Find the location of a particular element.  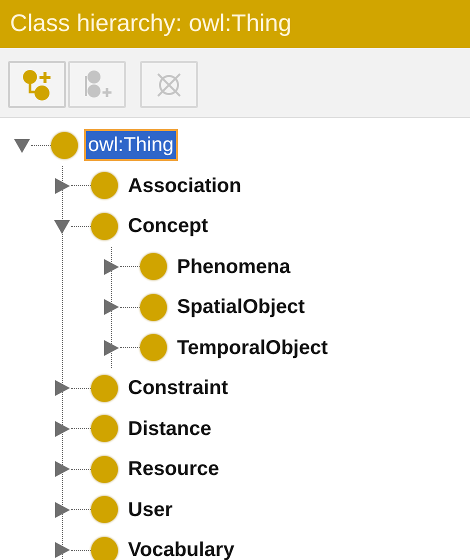

tree-item: Phenomena is located at coordinates (233, 266).